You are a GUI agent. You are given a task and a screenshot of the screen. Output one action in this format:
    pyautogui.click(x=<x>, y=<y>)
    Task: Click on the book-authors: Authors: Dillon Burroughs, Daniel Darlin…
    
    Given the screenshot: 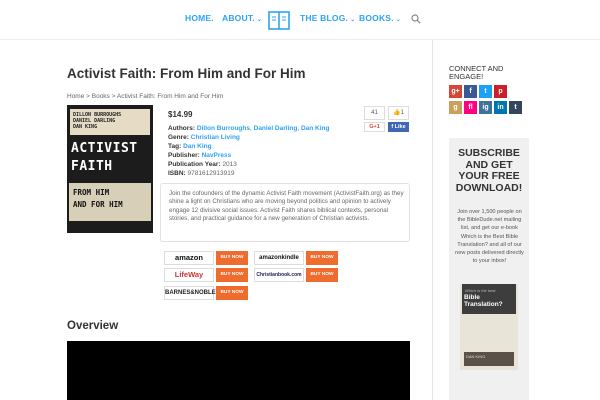 What is the action you would take?
    pyautogui.click(x=249, y=128)
    